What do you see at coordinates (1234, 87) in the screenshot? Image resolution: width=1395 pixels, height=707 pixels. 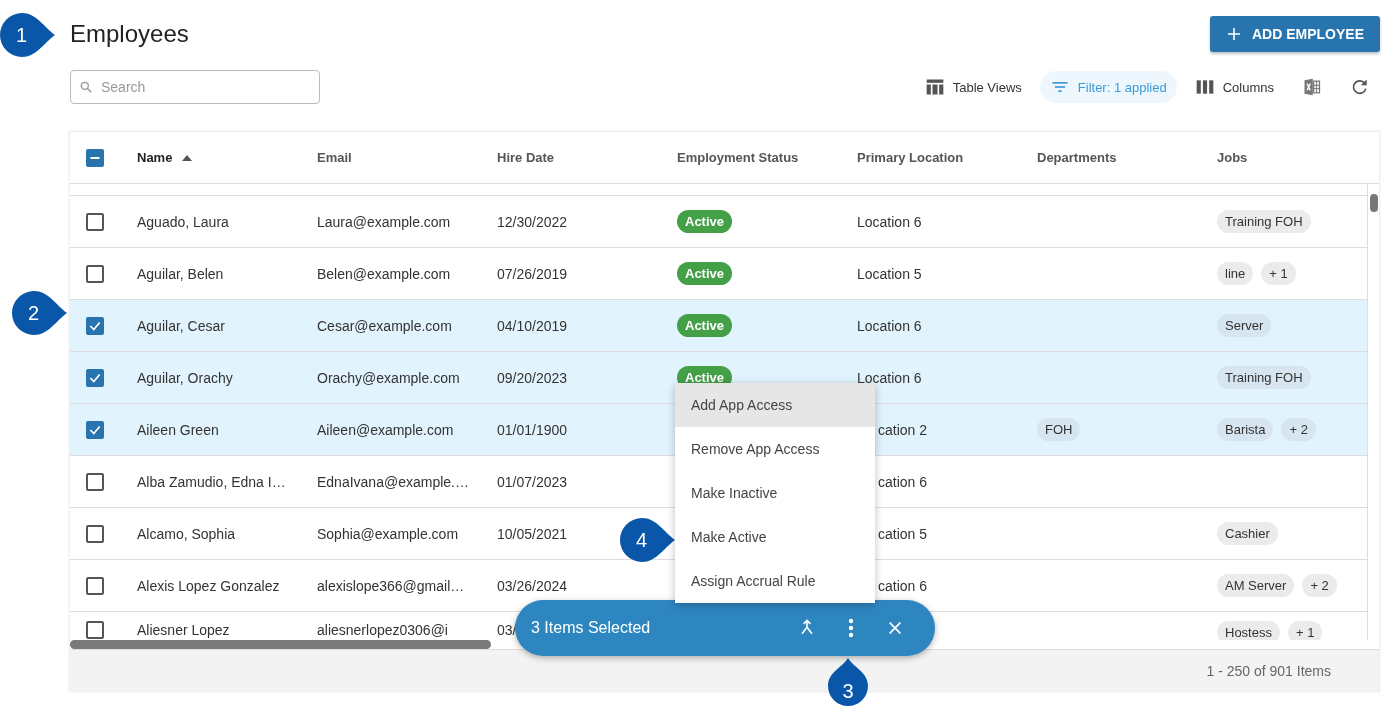 I see `toolbar-button: Columns` at bounding box center [1234, 87].